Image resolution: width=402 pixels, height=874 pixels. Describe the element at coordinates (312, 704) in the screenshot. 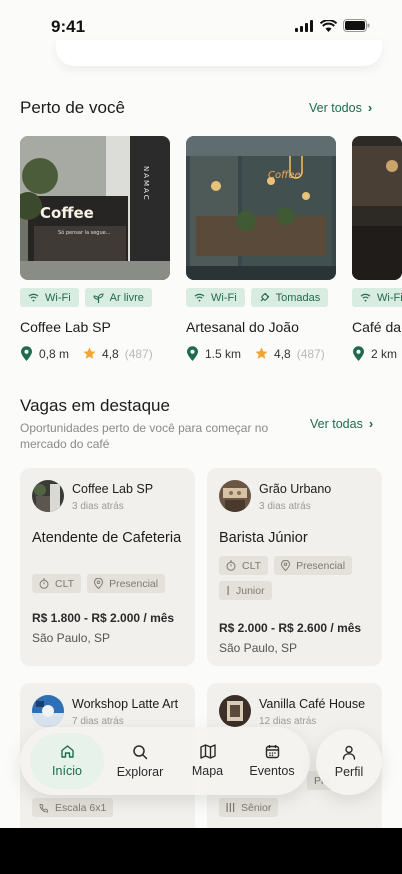

I see `job-company: Vanilla Café House` at that location.